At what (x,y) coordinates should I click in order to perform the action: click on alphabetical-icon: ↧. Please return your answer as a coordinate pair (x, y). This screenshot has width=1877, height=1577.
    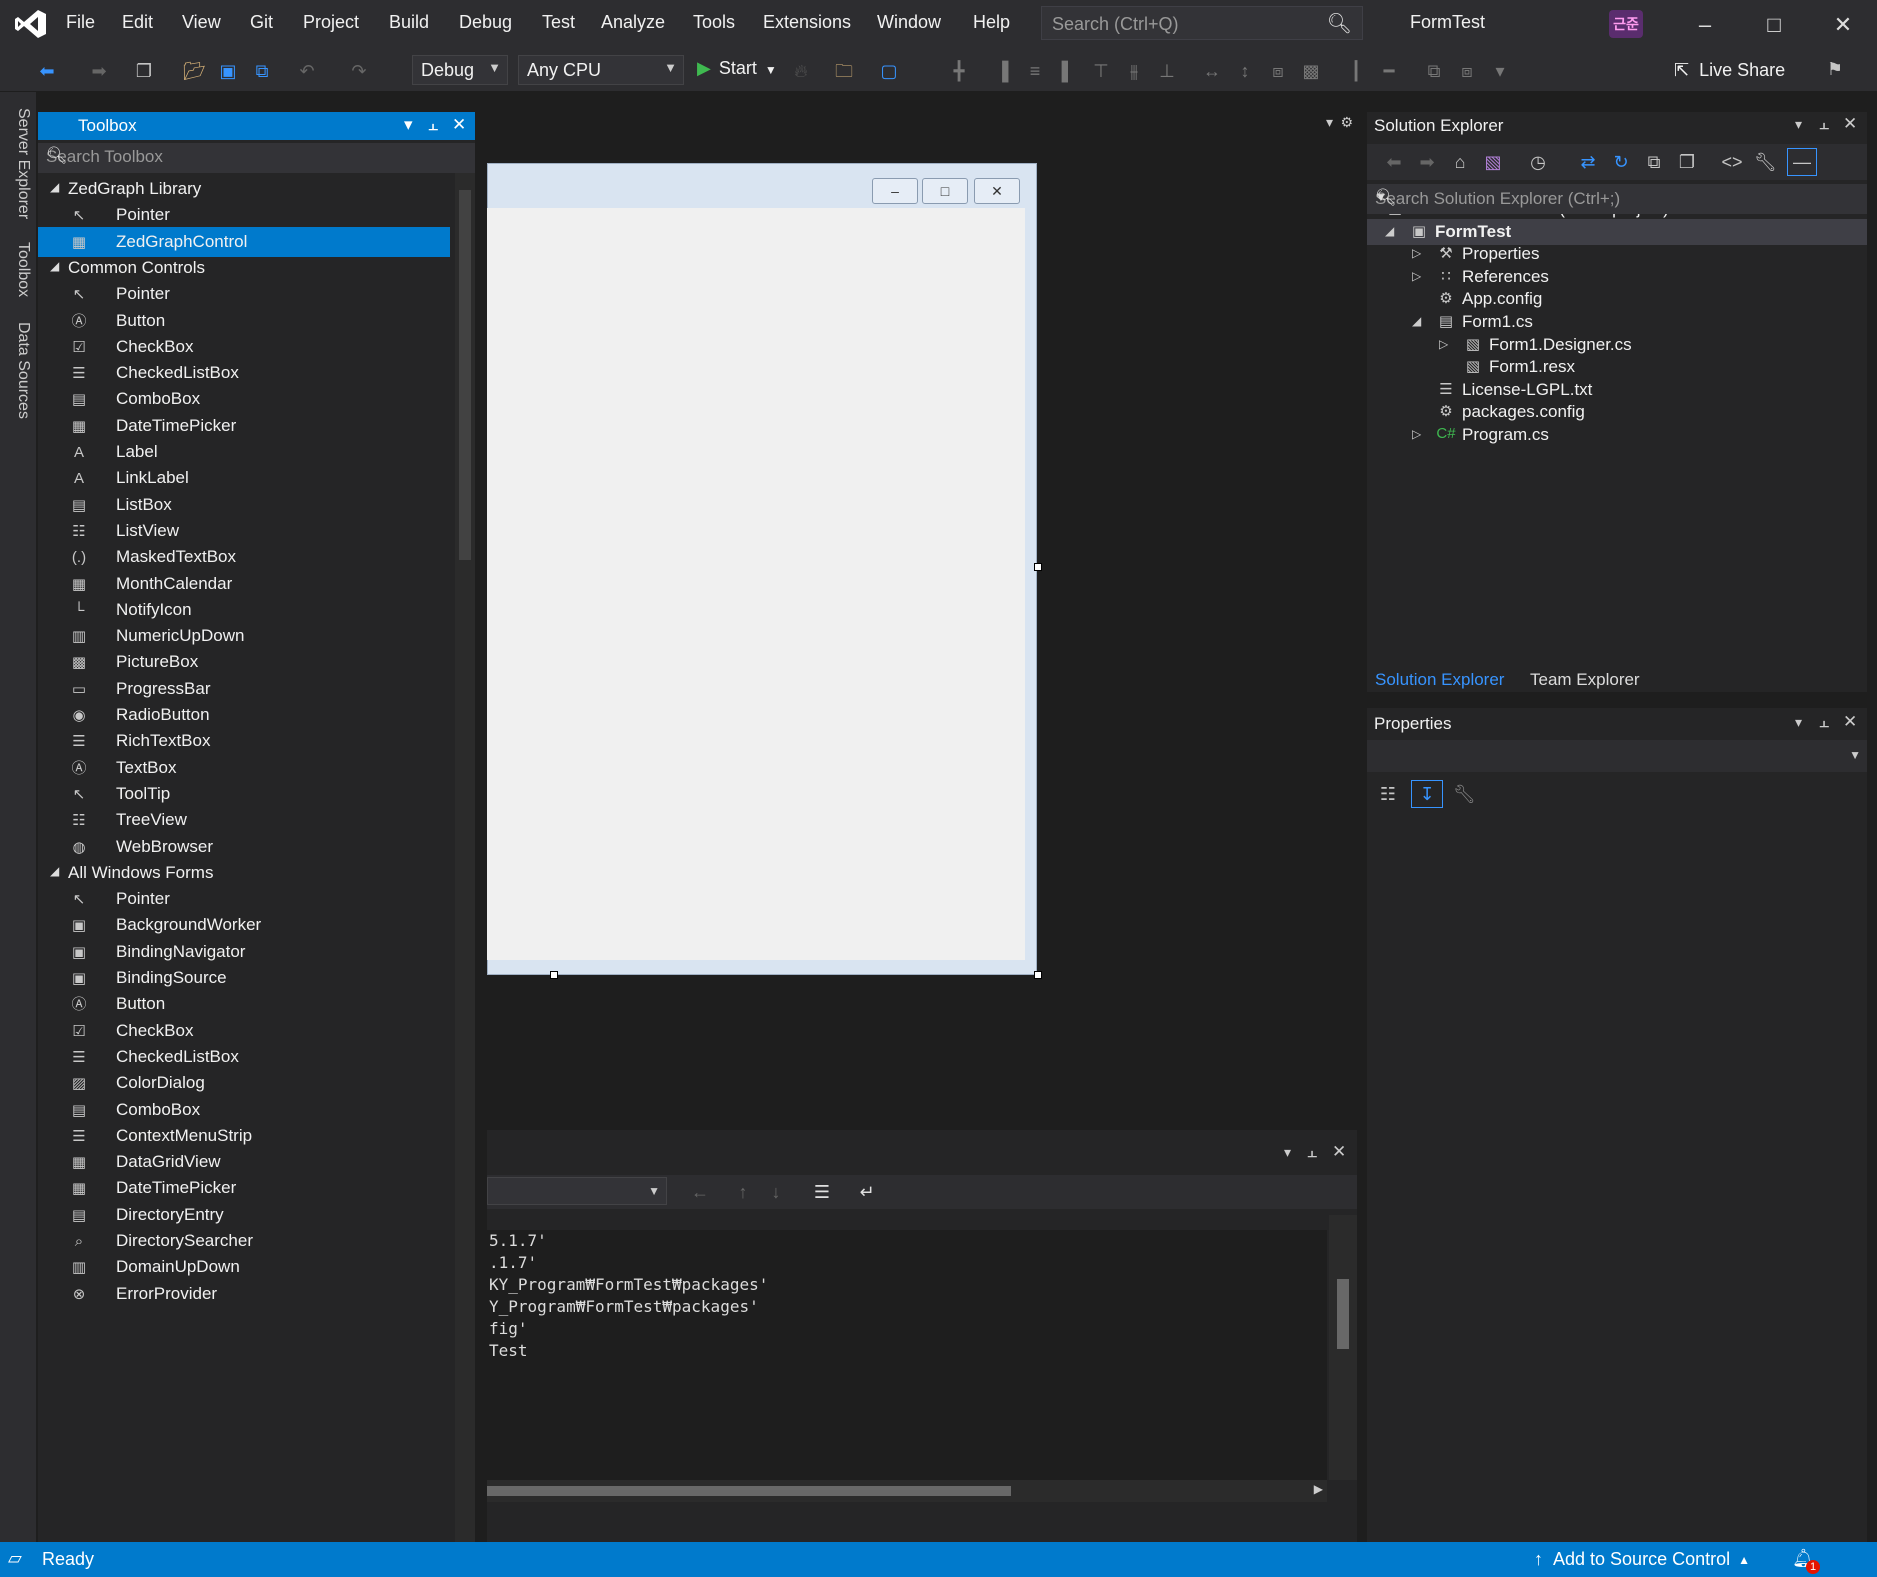
    Looking at the image, I should click on (1427, 794).